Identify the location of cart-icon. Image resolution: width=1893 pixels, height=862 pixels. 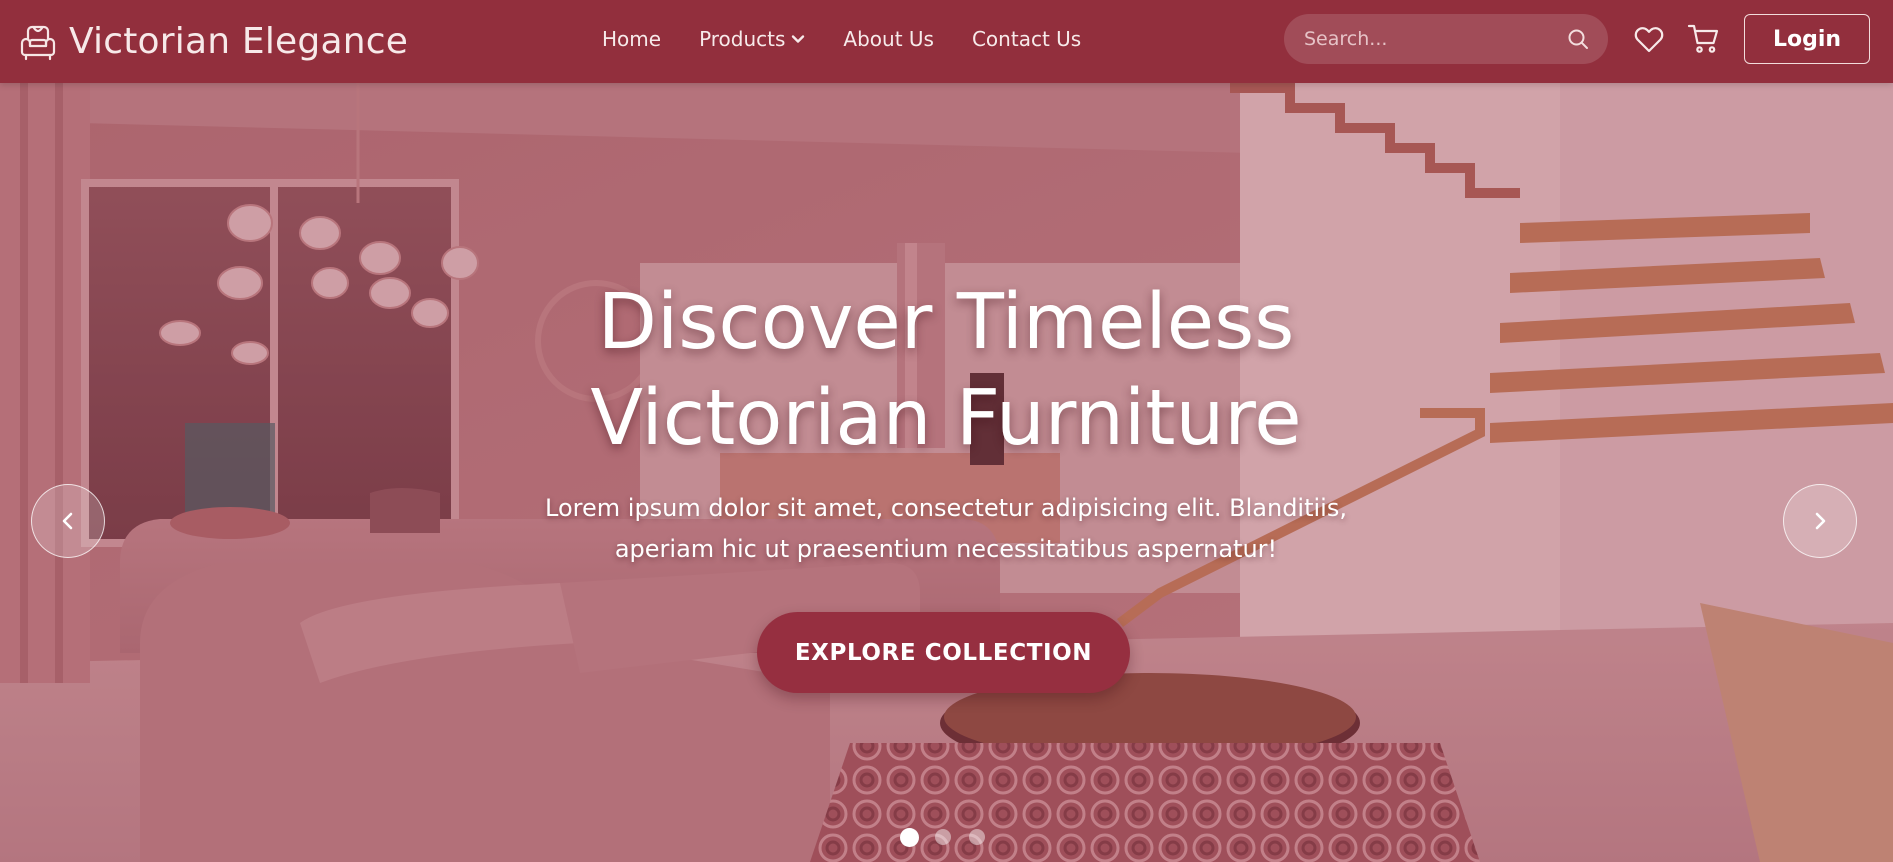
(1704, 39).